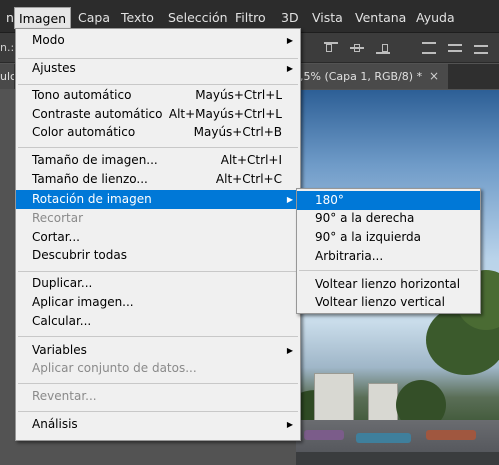  Describe the element at coordinates (7, 76) in the screenshot. I see `document-tab-fragment: ulc` at that location.